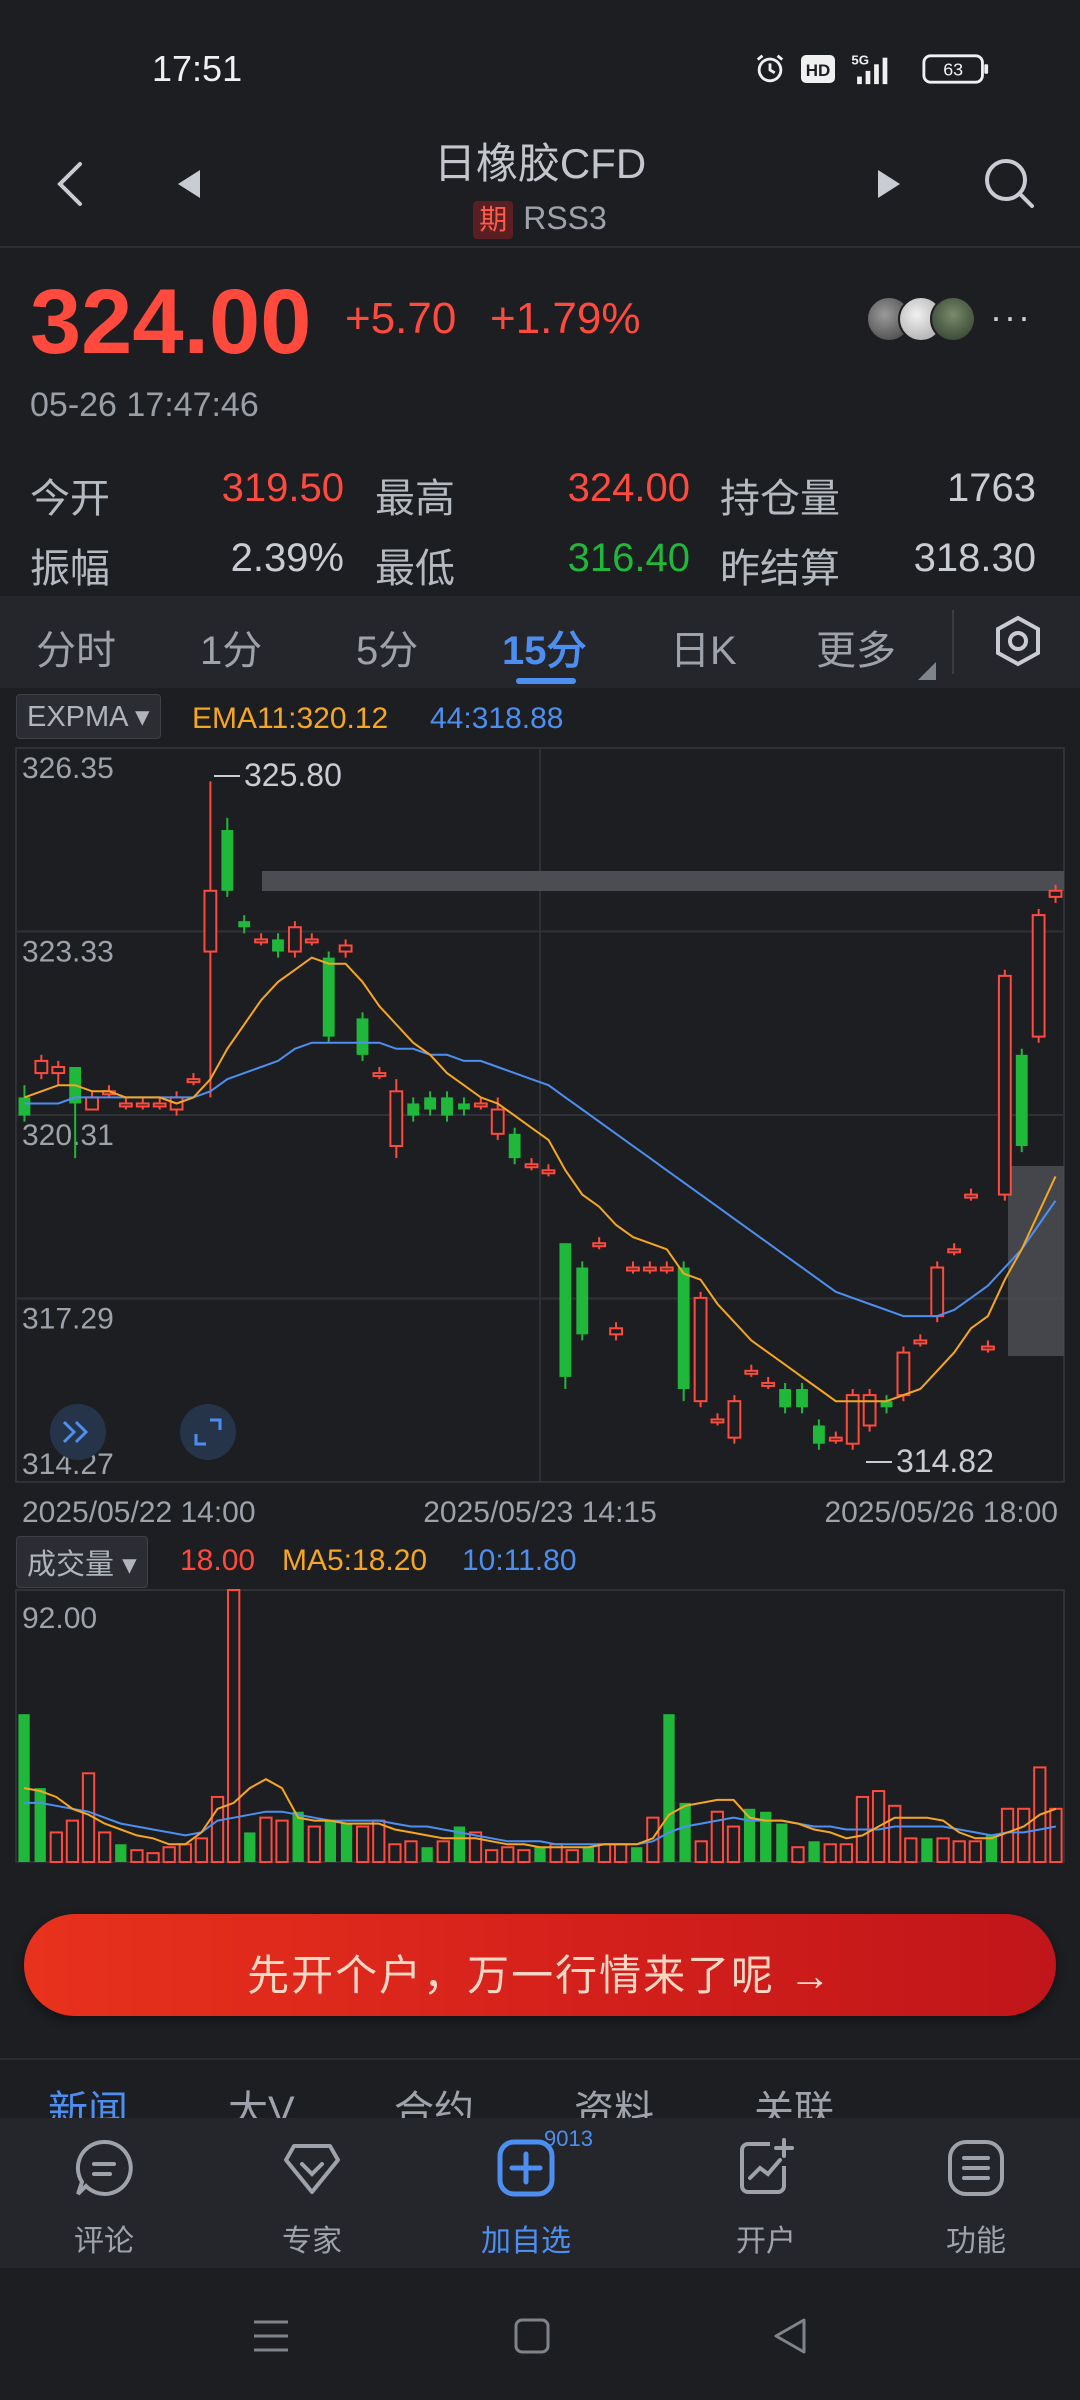 Image resolution: width=1080 pixels, height=2400 pixels. I want to click on hd-icon: HD, so click(818, 69).